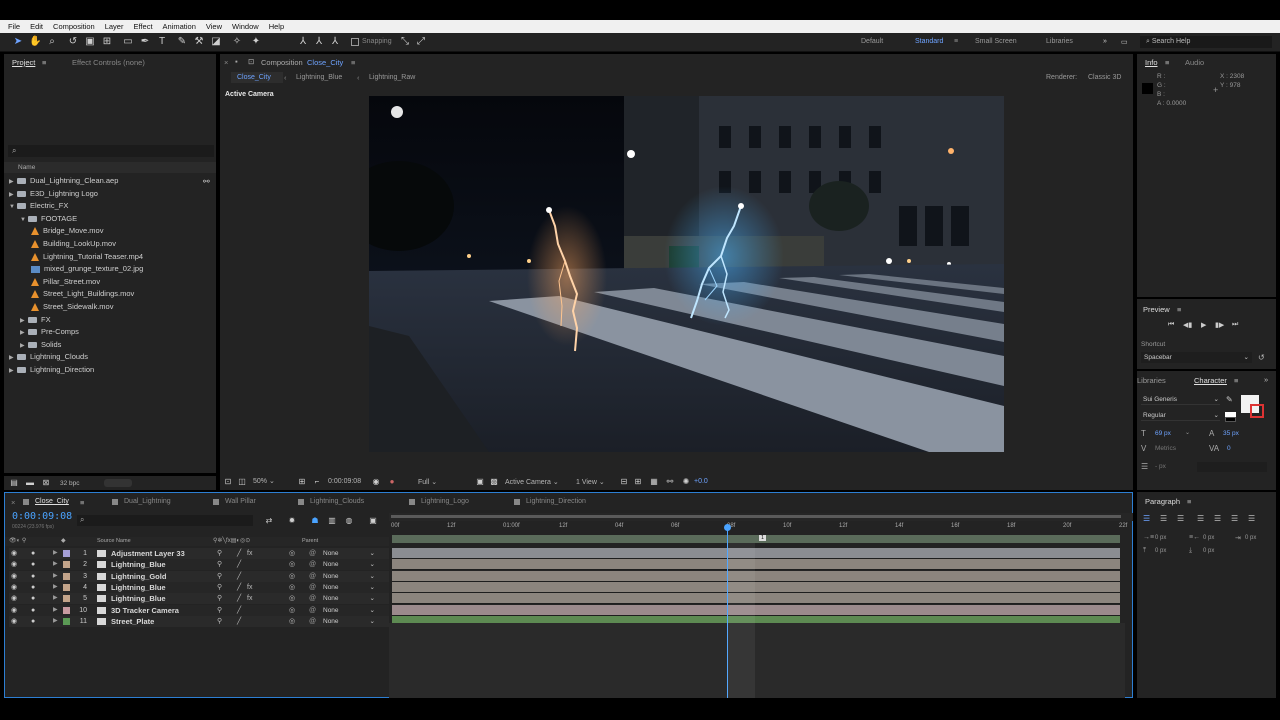 Image resolution: width=1280 pixels, height=720 pixels. Describe the element at coordinates (179, 26) in the screenshot. I see `menu-item-animation: Animation` at that location.